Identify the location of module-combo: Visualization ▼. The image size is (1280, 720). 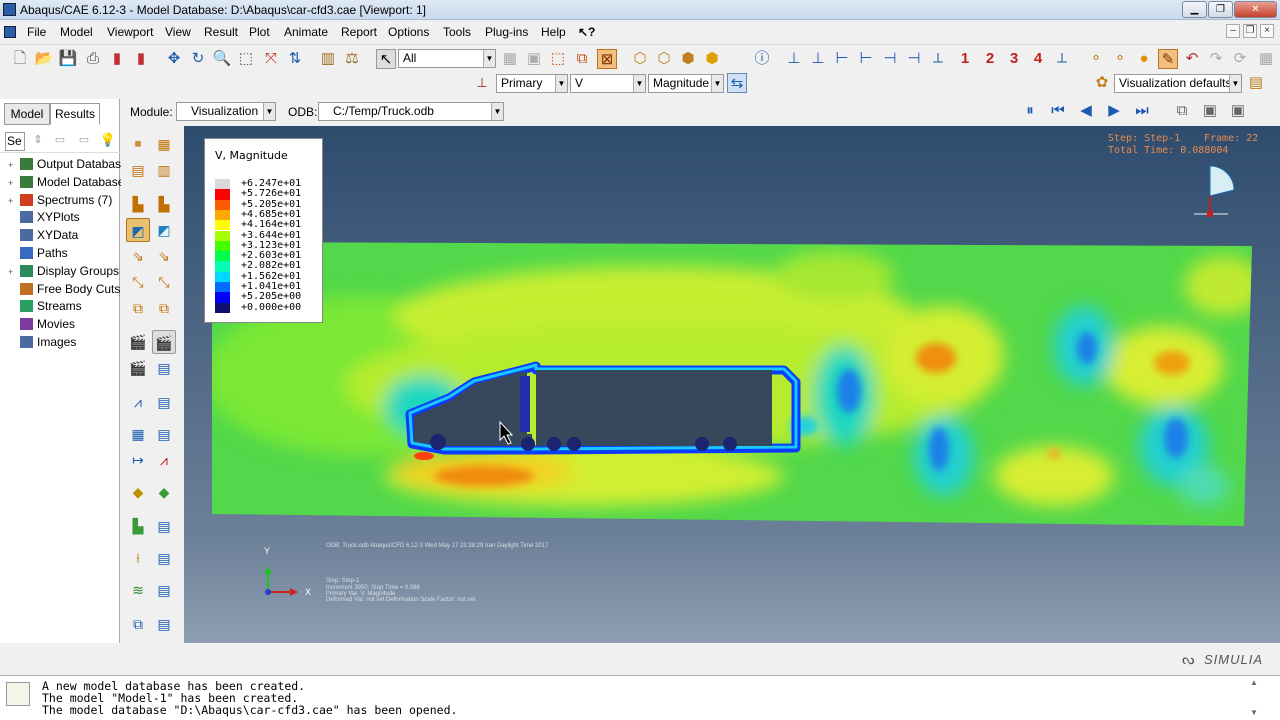
(226, 111).